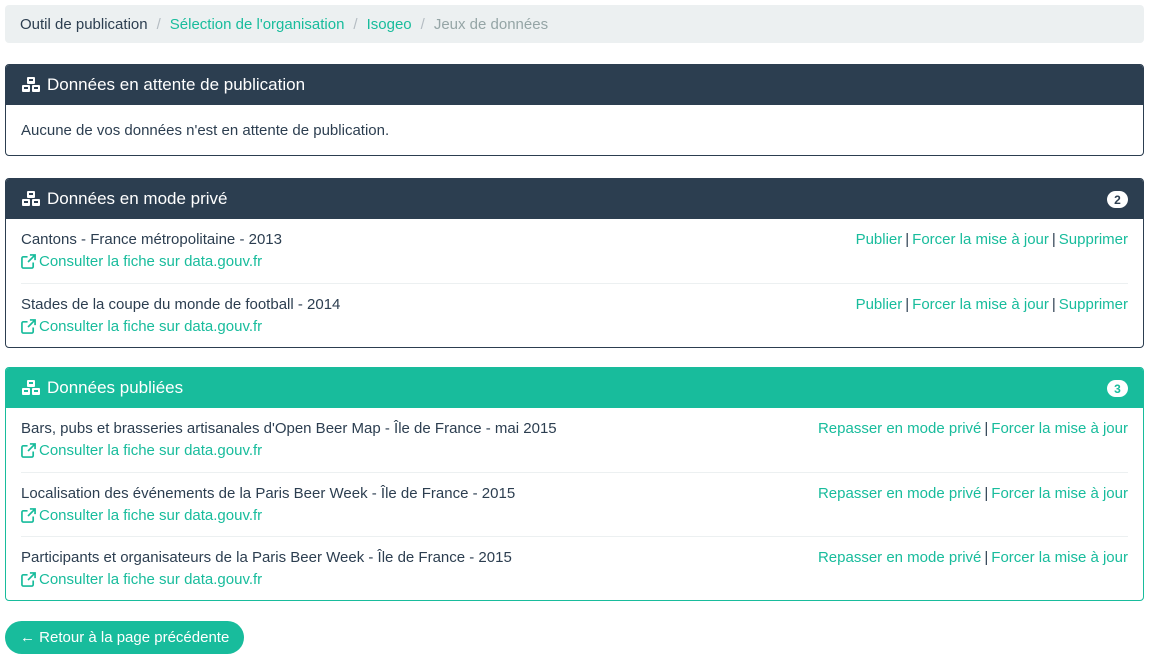 This screenshot has height=661, width=1151. What do you see at coordinates (137, 198) in the screenshot?
I see `private-panel-title: Données en mode privé` at bounding box center [137, 198].